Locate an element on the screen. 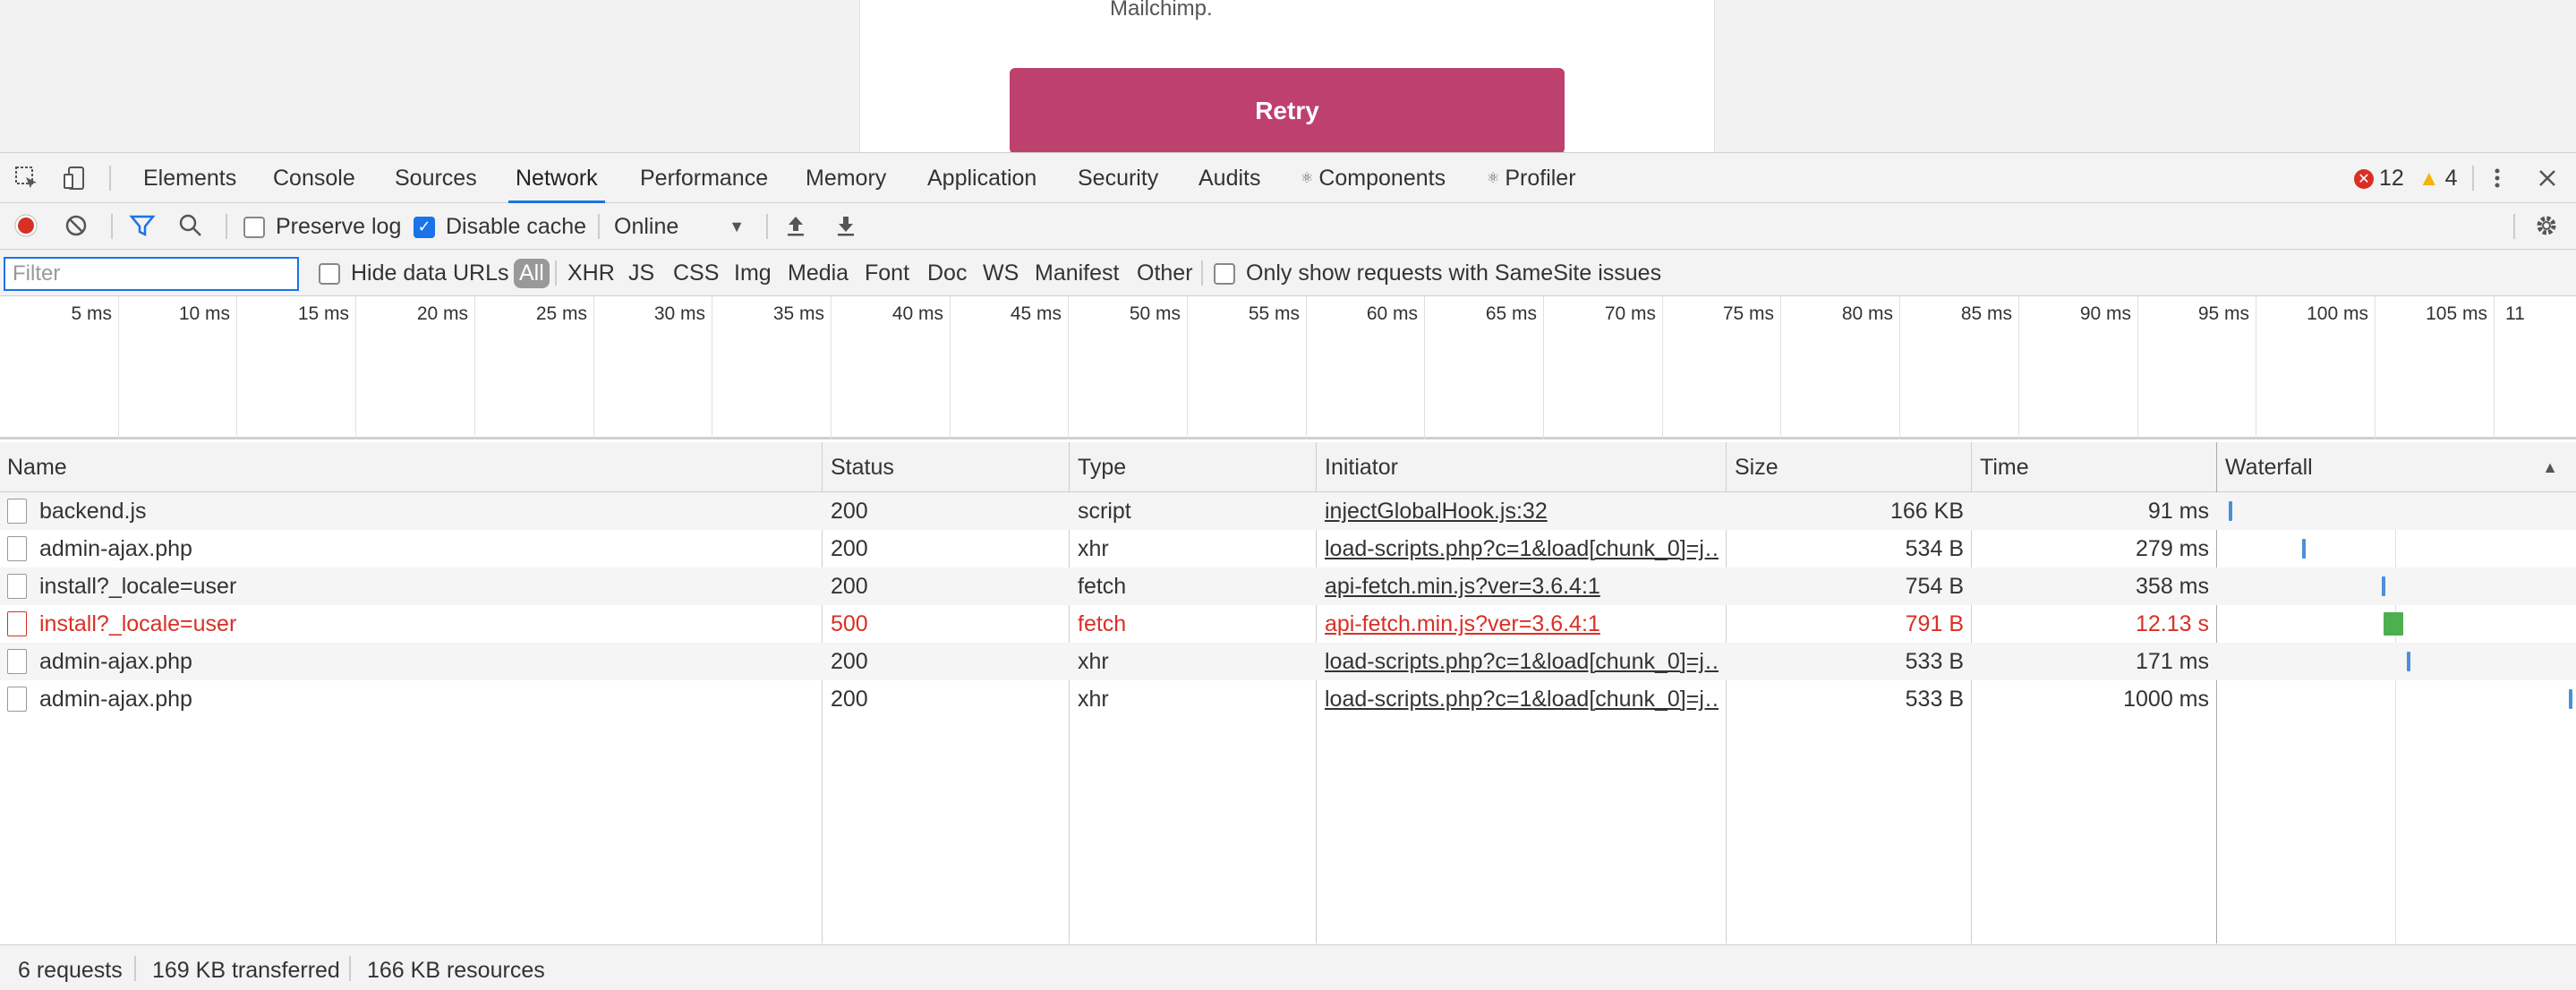  column-header-initiator: Initiator is located at coordinates (1522, 467).